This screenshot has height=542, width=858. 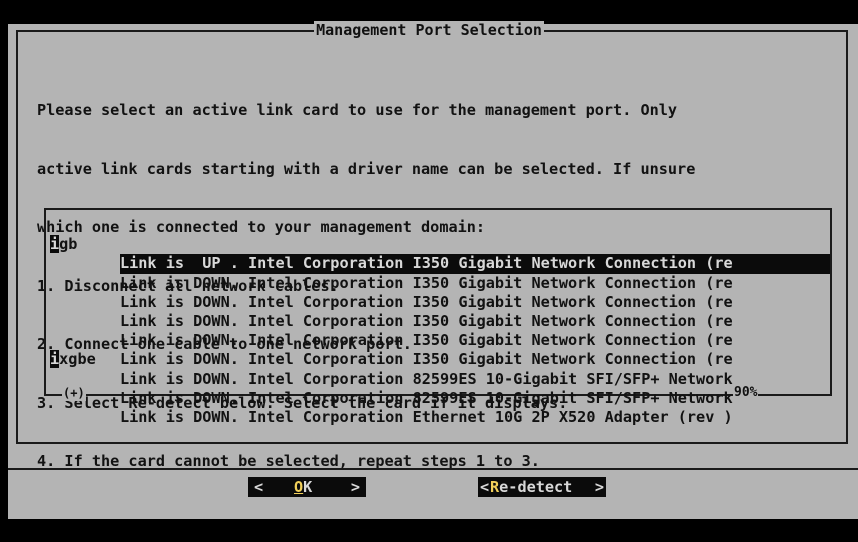 What do you see at coordinates (299, 487) in the screenshot?
I see `ok-hotkey: O` at bounding box center [299, 487].